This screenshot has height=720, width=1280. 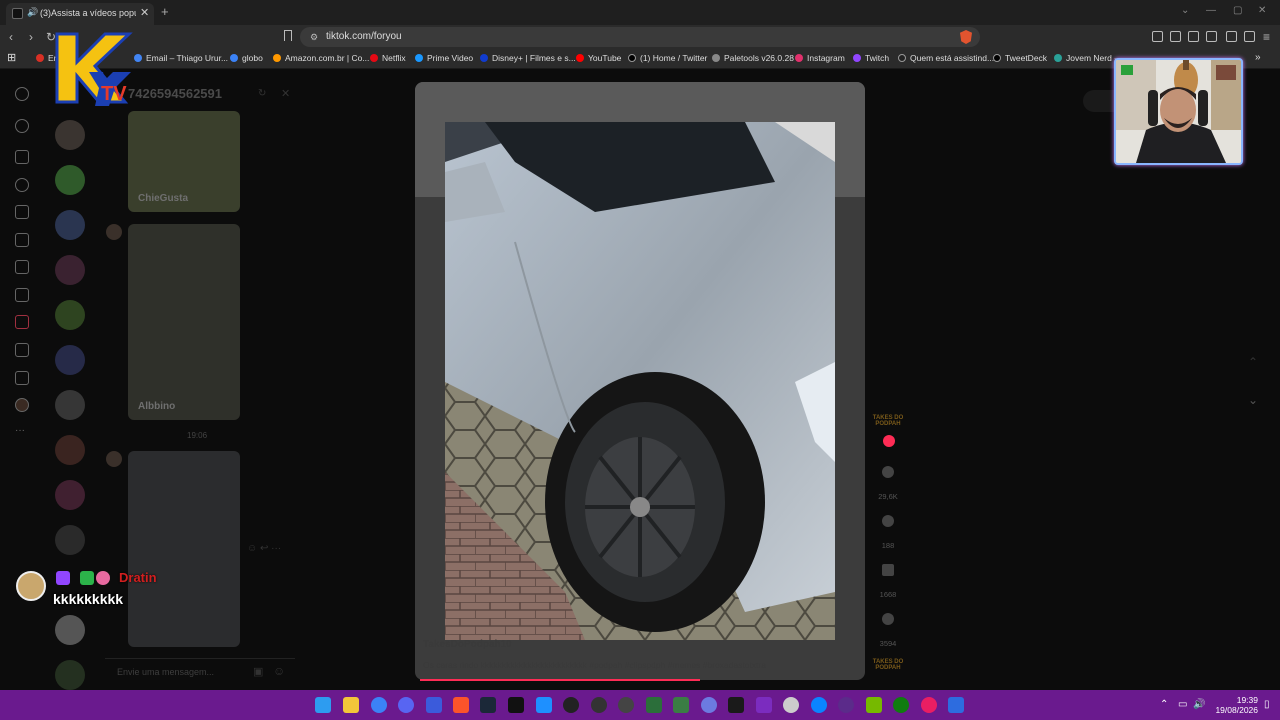 What do you see at coordinates (1266, 37) in the screenshot?
I see `menu-icon: ≡` at bounding box center [1266, 37].